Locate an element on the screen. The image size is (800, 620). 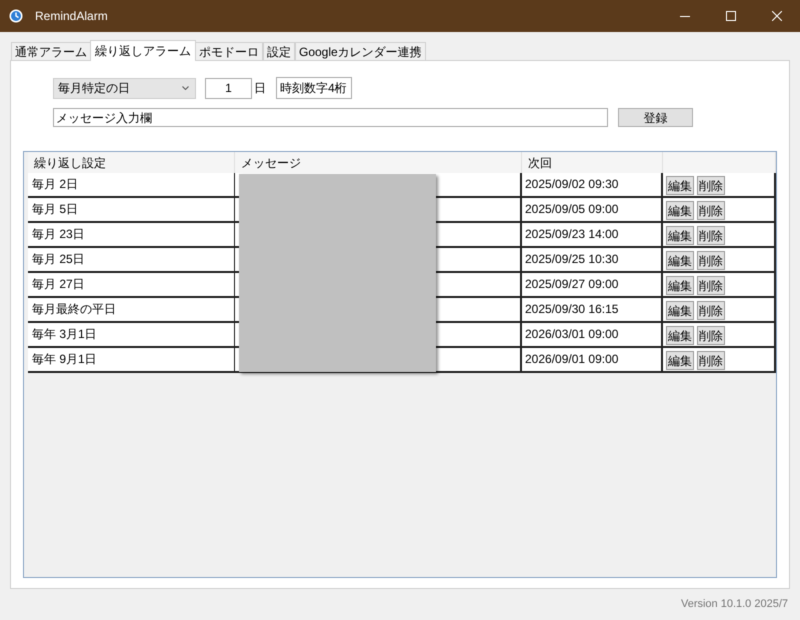
table-cell: 2025/09/30 16:15 is located at coordinates (592, 309).